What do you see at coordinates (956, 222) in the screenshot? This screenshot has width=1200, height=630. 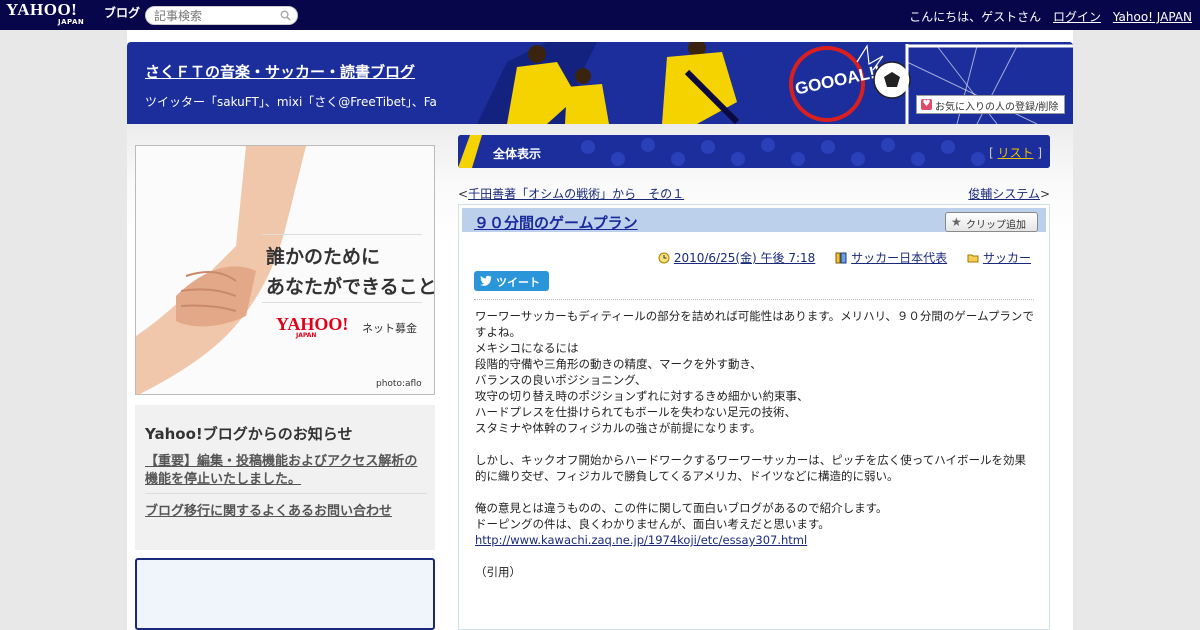 I see `star-icon: ★` at bounding box center [956, 222].